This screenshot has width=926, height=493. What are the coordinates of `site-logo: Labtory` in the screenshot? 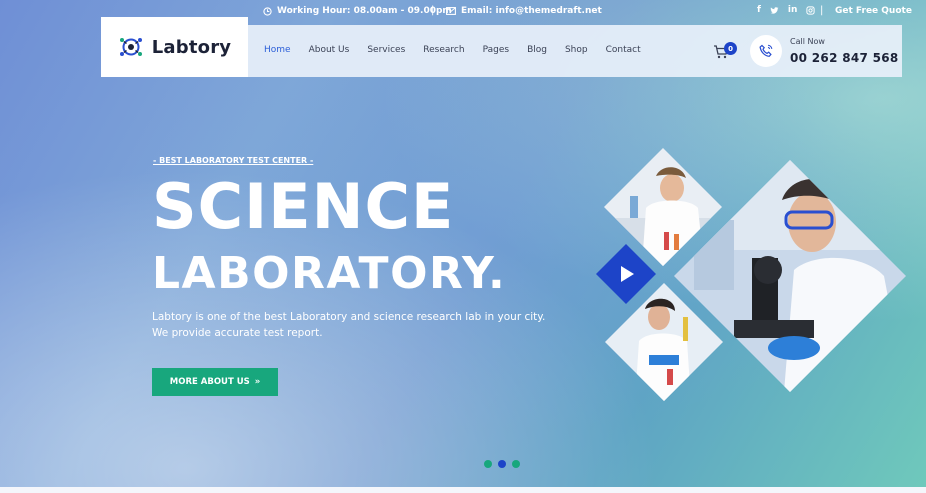 It's located at (174, 47).